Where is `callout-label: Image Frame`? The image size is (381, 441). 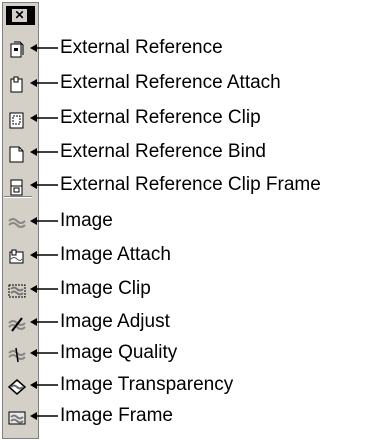 callout-label: Image Frame is located at coordinates (116, 415).